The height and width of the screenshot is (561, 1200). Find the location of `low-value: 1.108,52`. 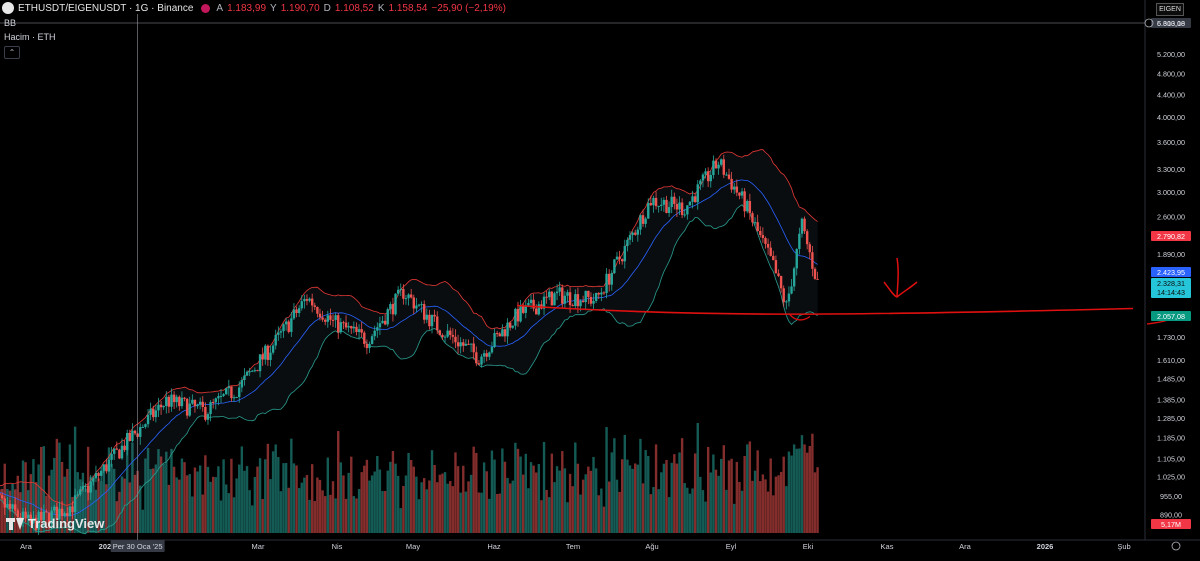

low-value: 1.108,52 is located at coordinates (354, 8).